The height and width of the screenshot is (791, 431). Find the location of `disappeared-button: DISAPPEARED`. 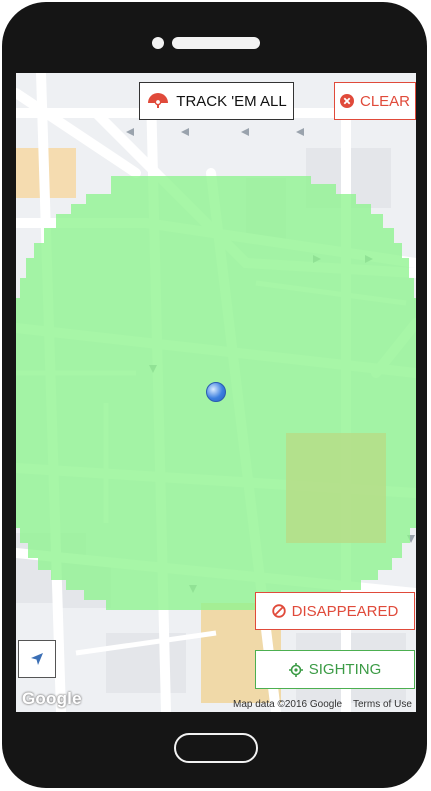

disappeared-button: DISAPPEARED is located at coordinates (335, 611).